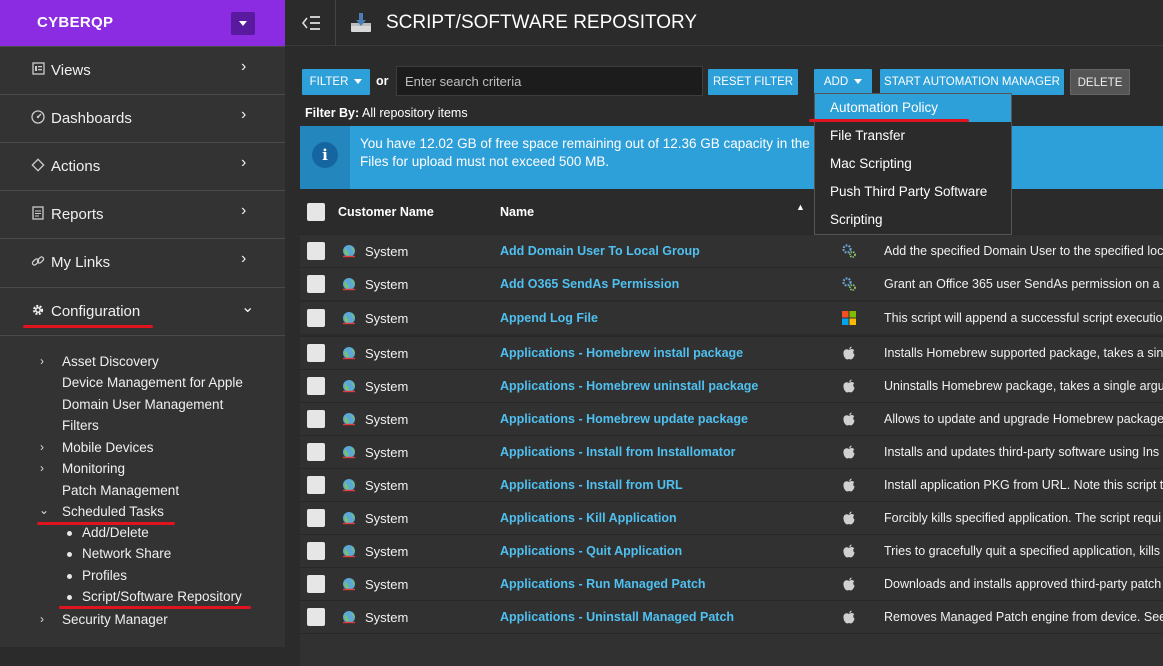  I want to click on config-scheduled-tasks: ⌄ Scheduled Tasks, so click(101, 511).